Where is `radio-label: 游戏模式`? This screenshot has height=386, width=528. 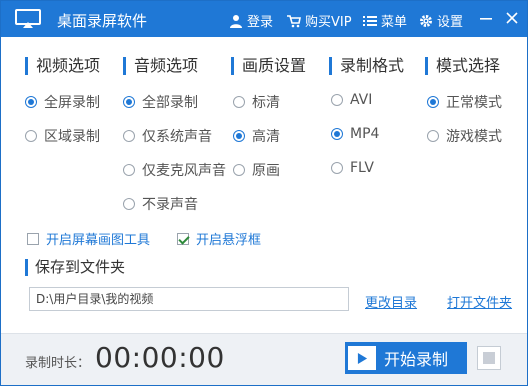
radio-label: 游戏模式 is located at coordinates (474, 137).